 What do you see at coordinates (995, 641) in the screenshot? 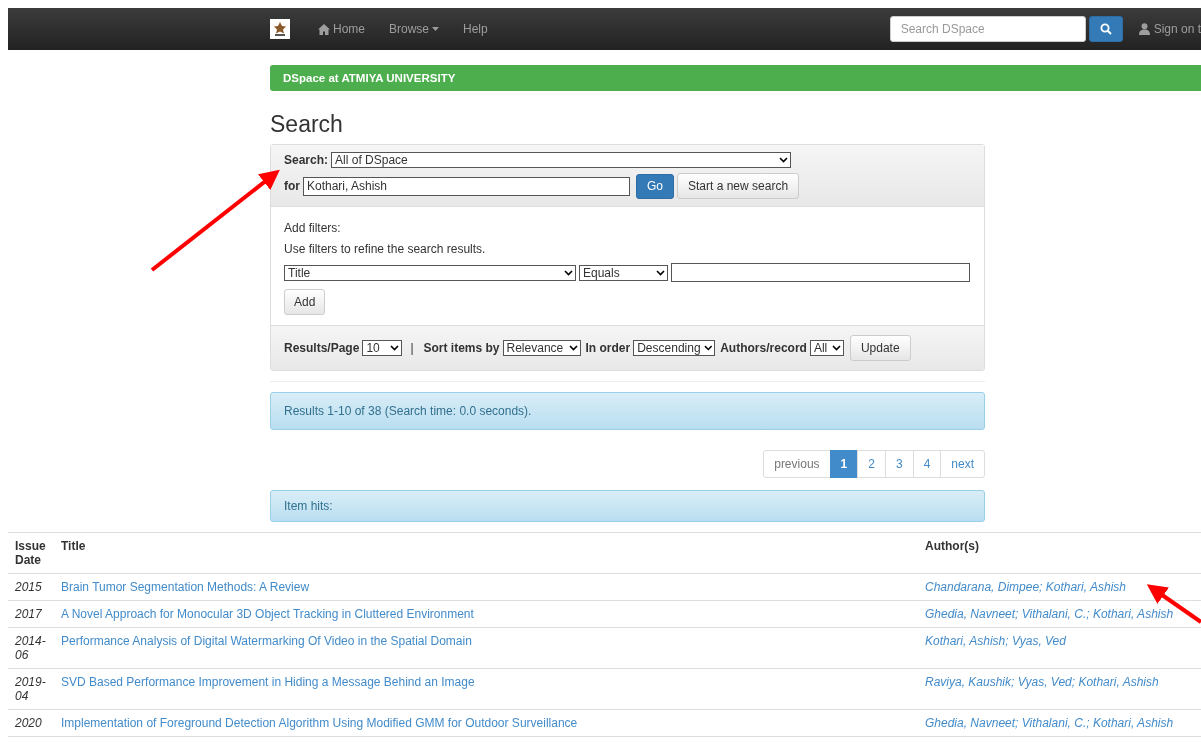
I see `authors-link: Kothari, Ashish; Vyas, Ved` at bounding box center [995, 641].